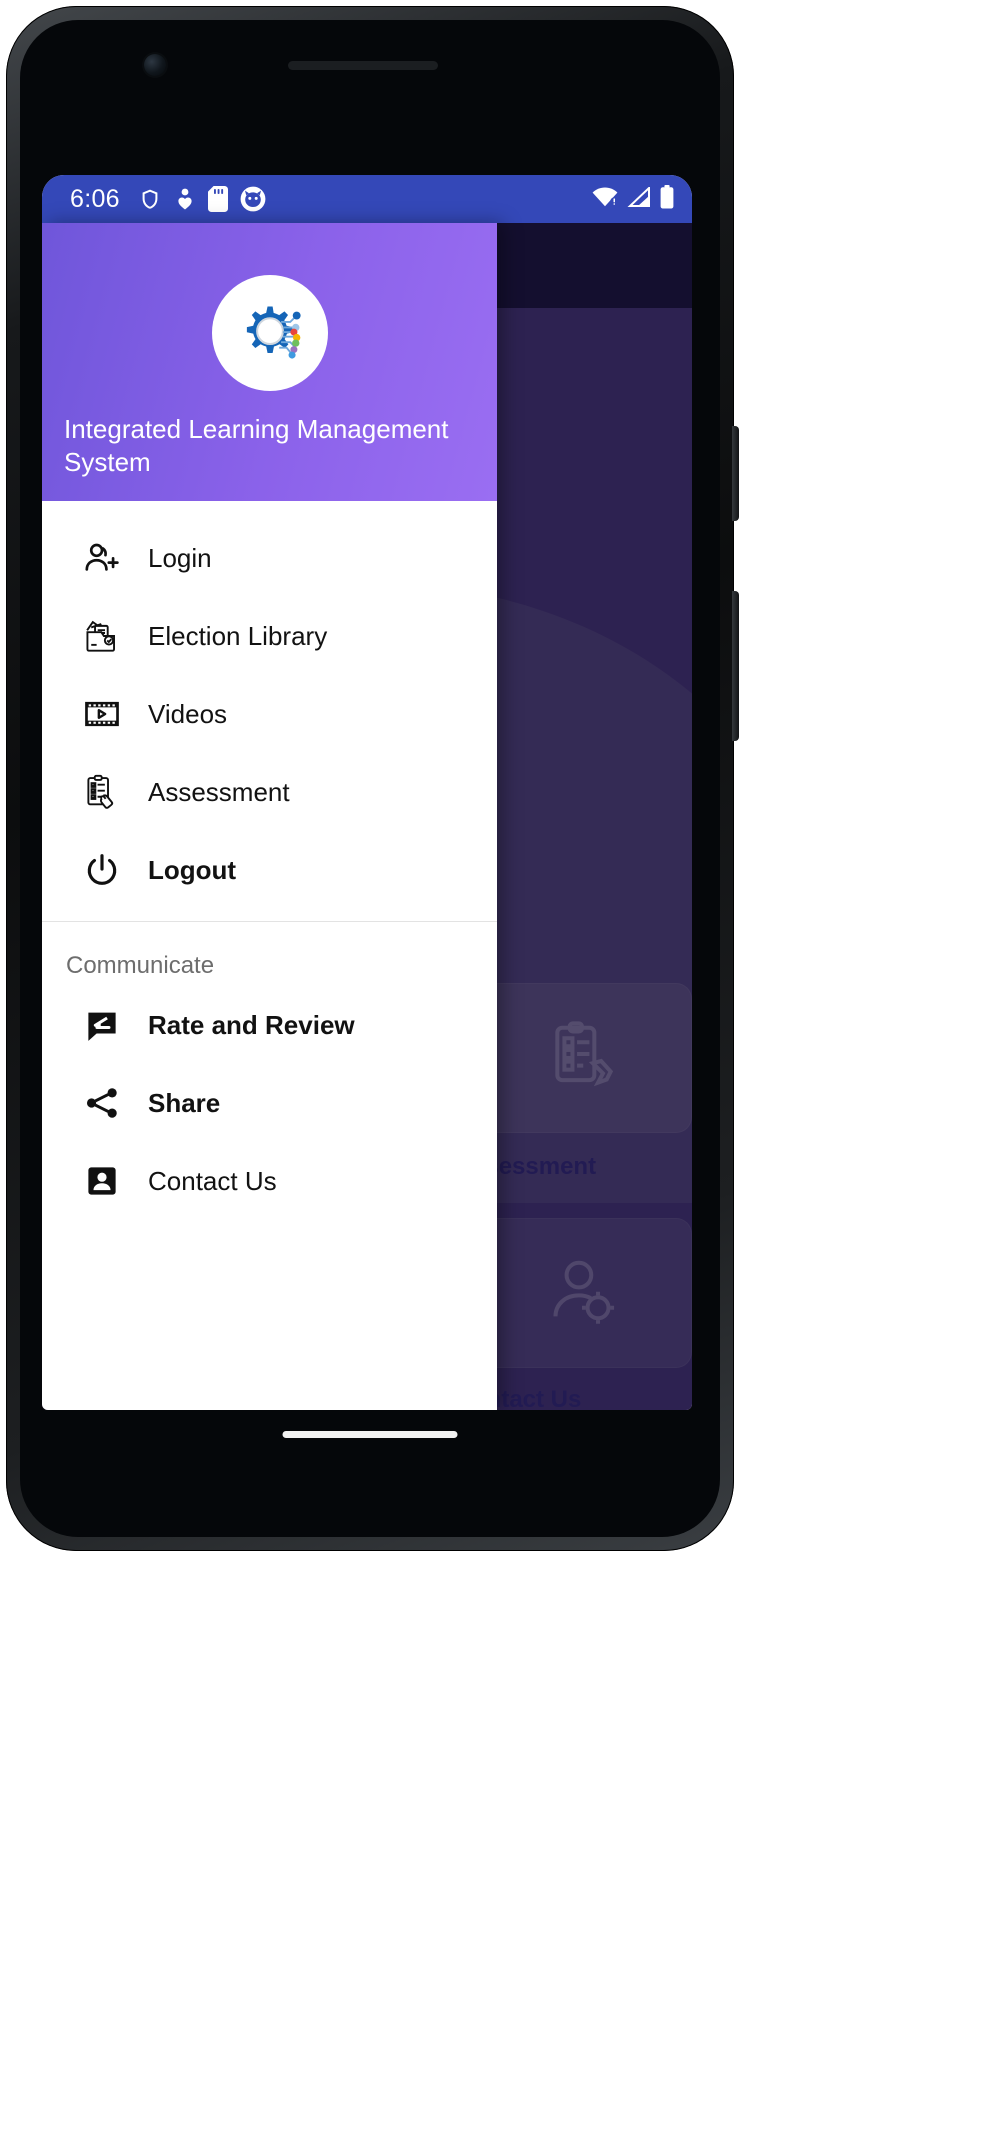 The height and width of the screenshot is (2142, 1000). Describe the element at coordinates (184, 1102) in the screenshot. I see `menu-item-label: Share` at that location.